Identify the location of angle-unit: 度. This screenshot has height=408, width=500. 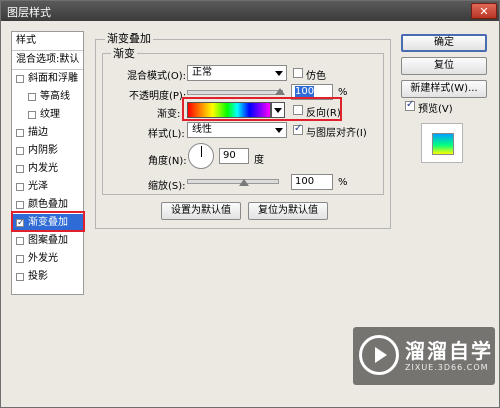
(259, 160).